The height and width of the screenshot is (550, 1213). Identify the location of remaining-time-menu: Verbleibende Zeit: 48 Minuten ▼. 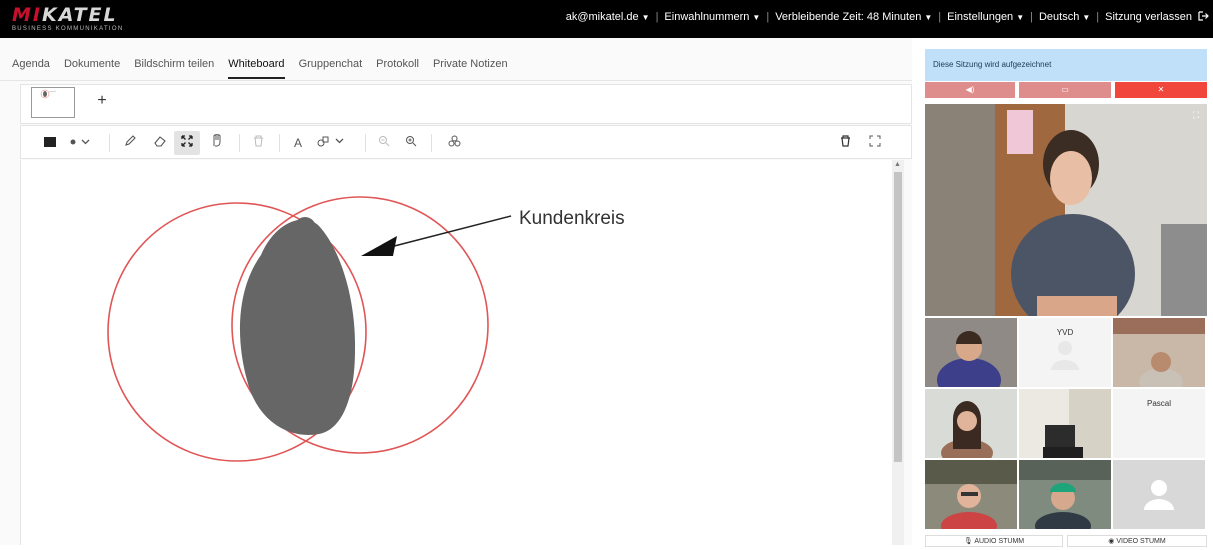
(853, 17).